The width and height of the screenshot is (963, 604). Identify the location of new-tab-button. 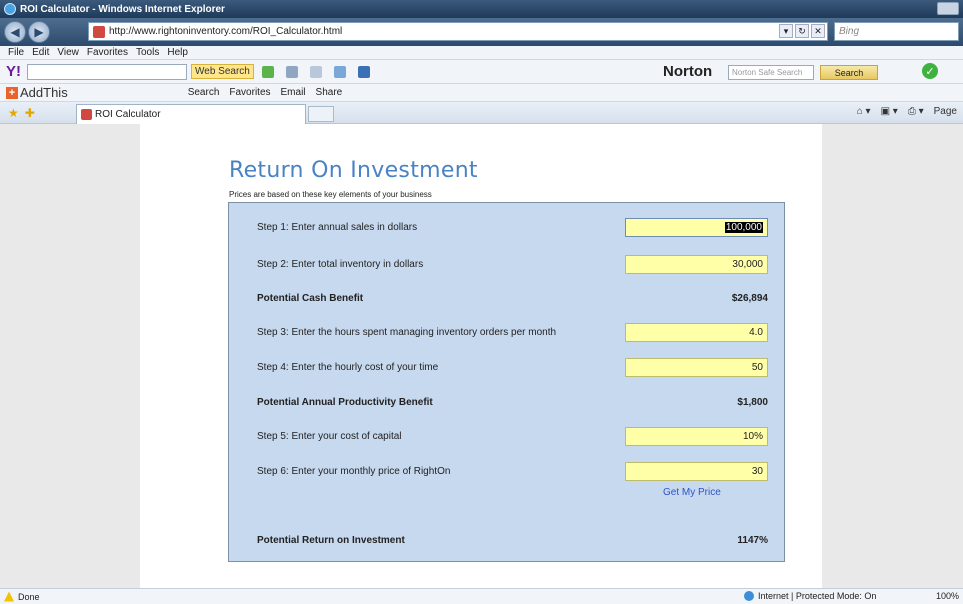
(321, 114).